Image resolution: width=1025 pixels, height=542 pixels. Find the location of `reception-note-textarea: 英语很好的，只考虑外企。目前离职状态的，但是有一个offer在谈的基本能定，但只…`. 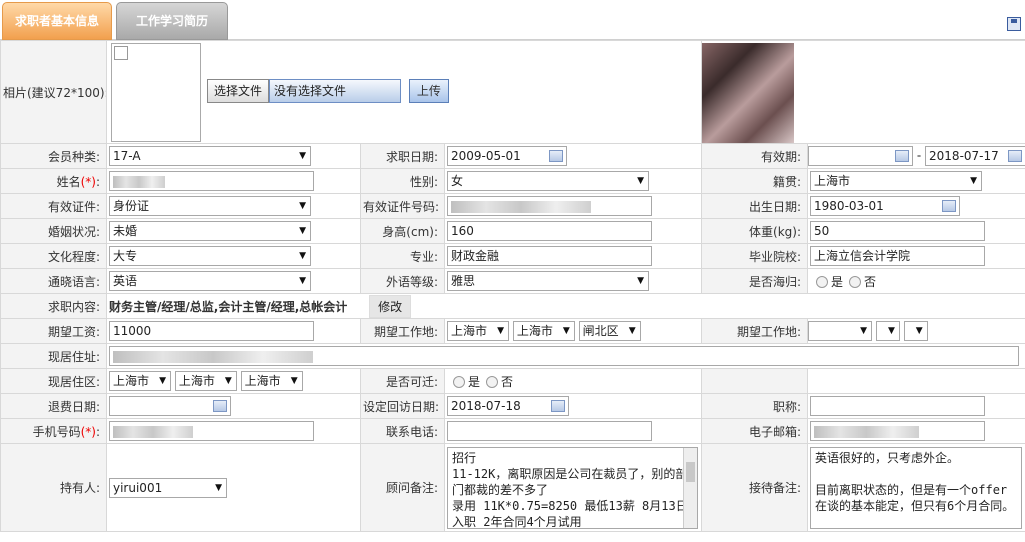

reception-note-textarea: 英语很好的，只考虑外企。目前离职状态的，但是有一个offer在谈的基本能定，但只… is located at coordinates (916, 487).